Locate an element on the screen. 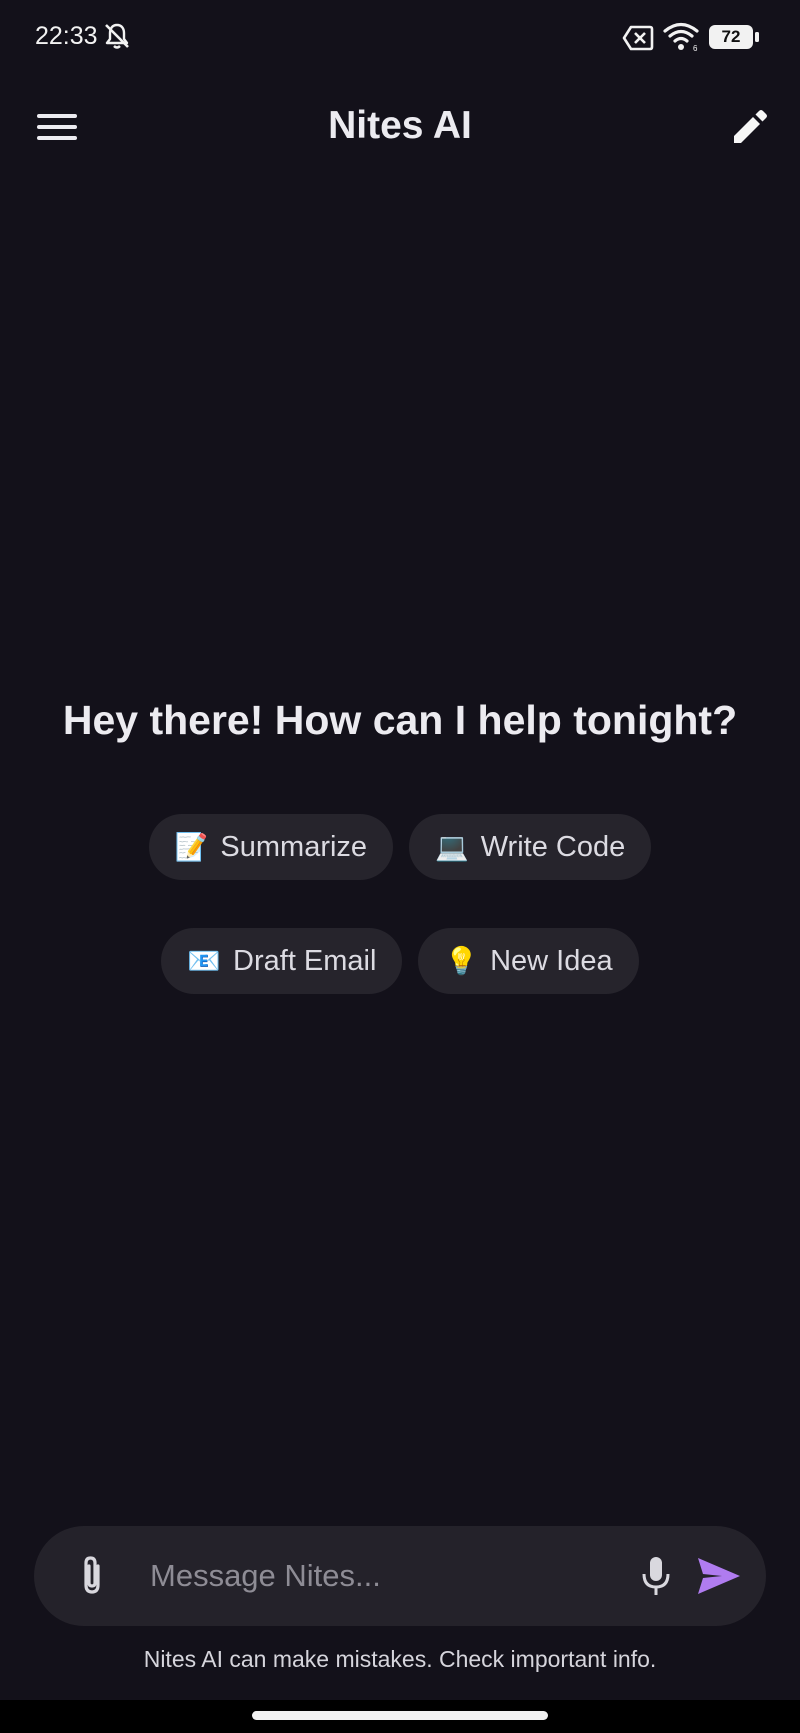  suggestion-row-1: 📝 Summarize 💻 Write Code is located at coordinates (400, 847).